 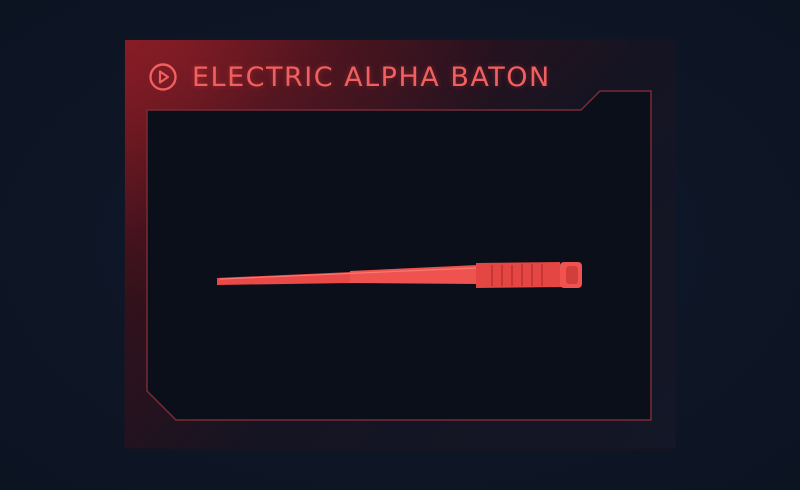 What do you see at coordinates (399, 275) in the screenshot?
I see `baton-icon` at bounding box center [399, 275].